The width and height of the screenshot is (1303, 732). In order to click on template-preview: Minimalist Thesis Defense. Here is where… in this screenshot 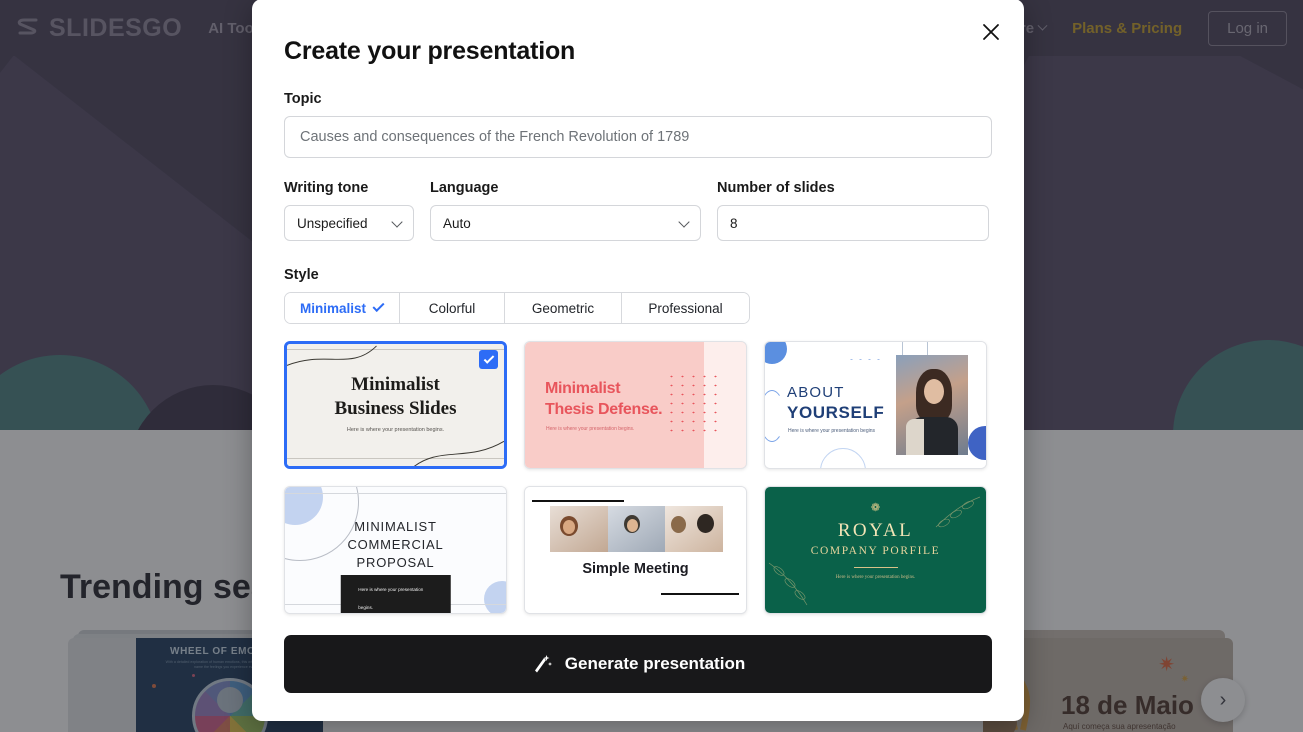, I will do `click(635, 405)`.